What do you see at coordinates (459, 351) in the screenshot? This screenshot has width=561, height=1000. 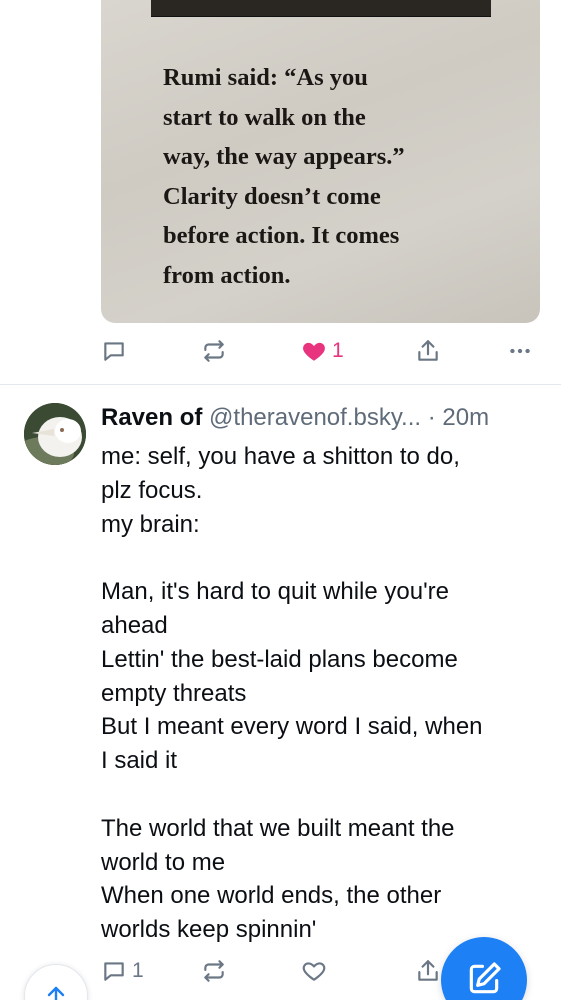 I see `share-button` at bounding box center [459, 351].